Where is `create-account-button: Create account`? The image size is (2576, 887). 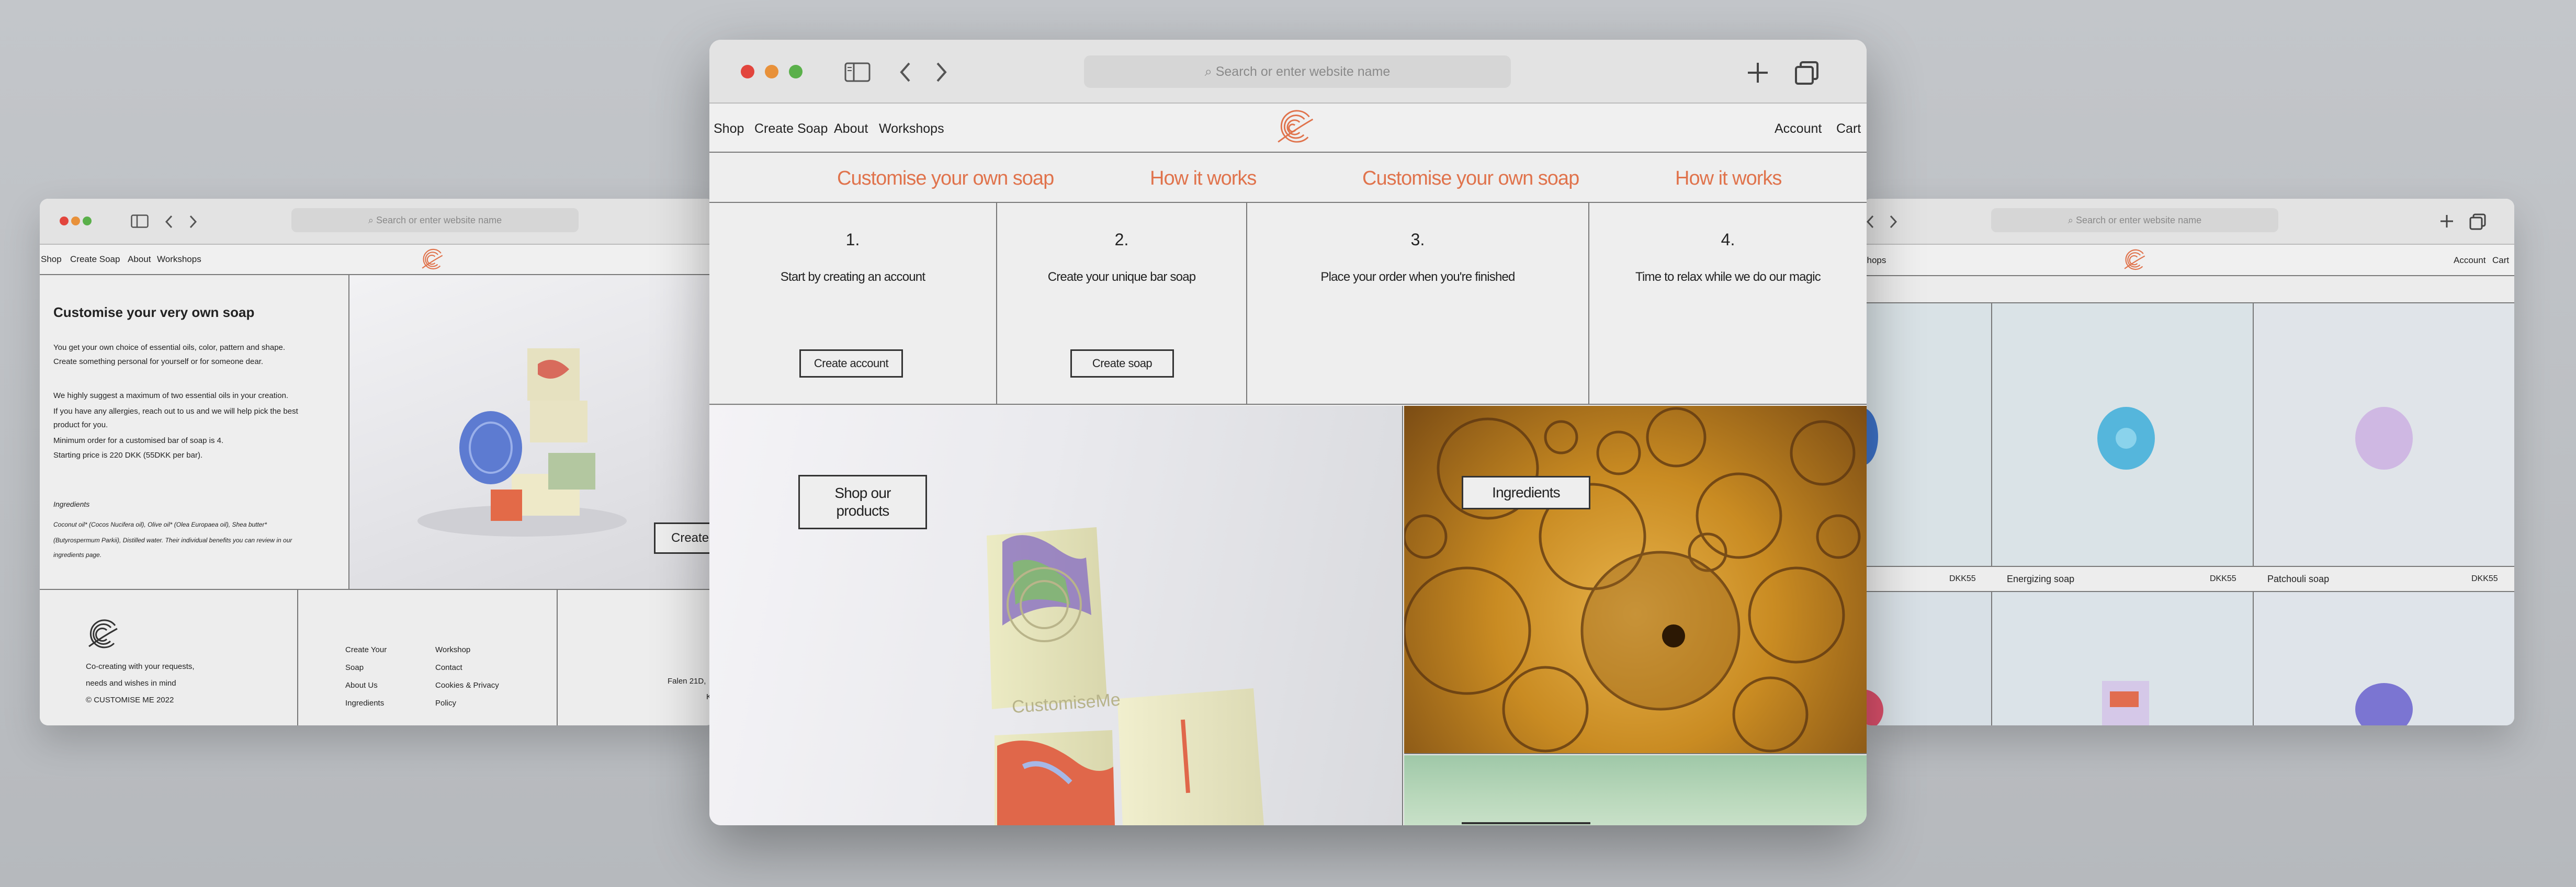 create-account-button: Create account is located at coordinates (851, 363).